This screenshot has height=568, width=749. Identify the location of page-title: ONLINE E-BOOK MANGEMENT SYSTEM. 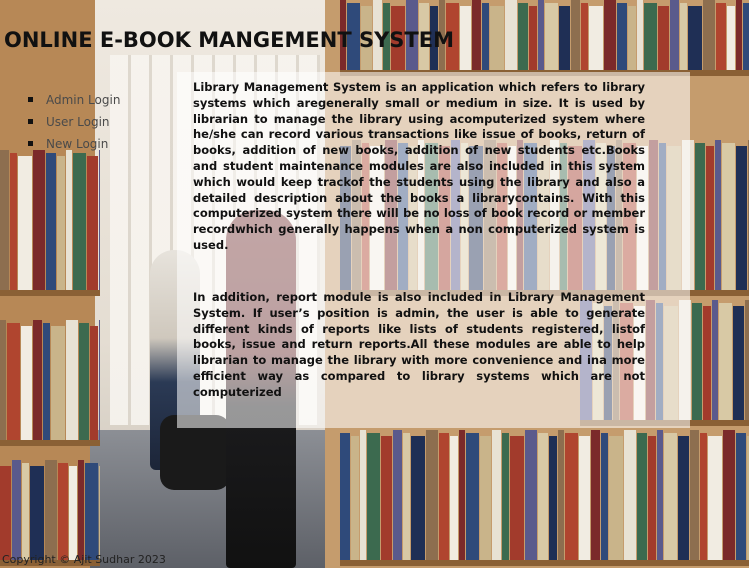
(229, 40).